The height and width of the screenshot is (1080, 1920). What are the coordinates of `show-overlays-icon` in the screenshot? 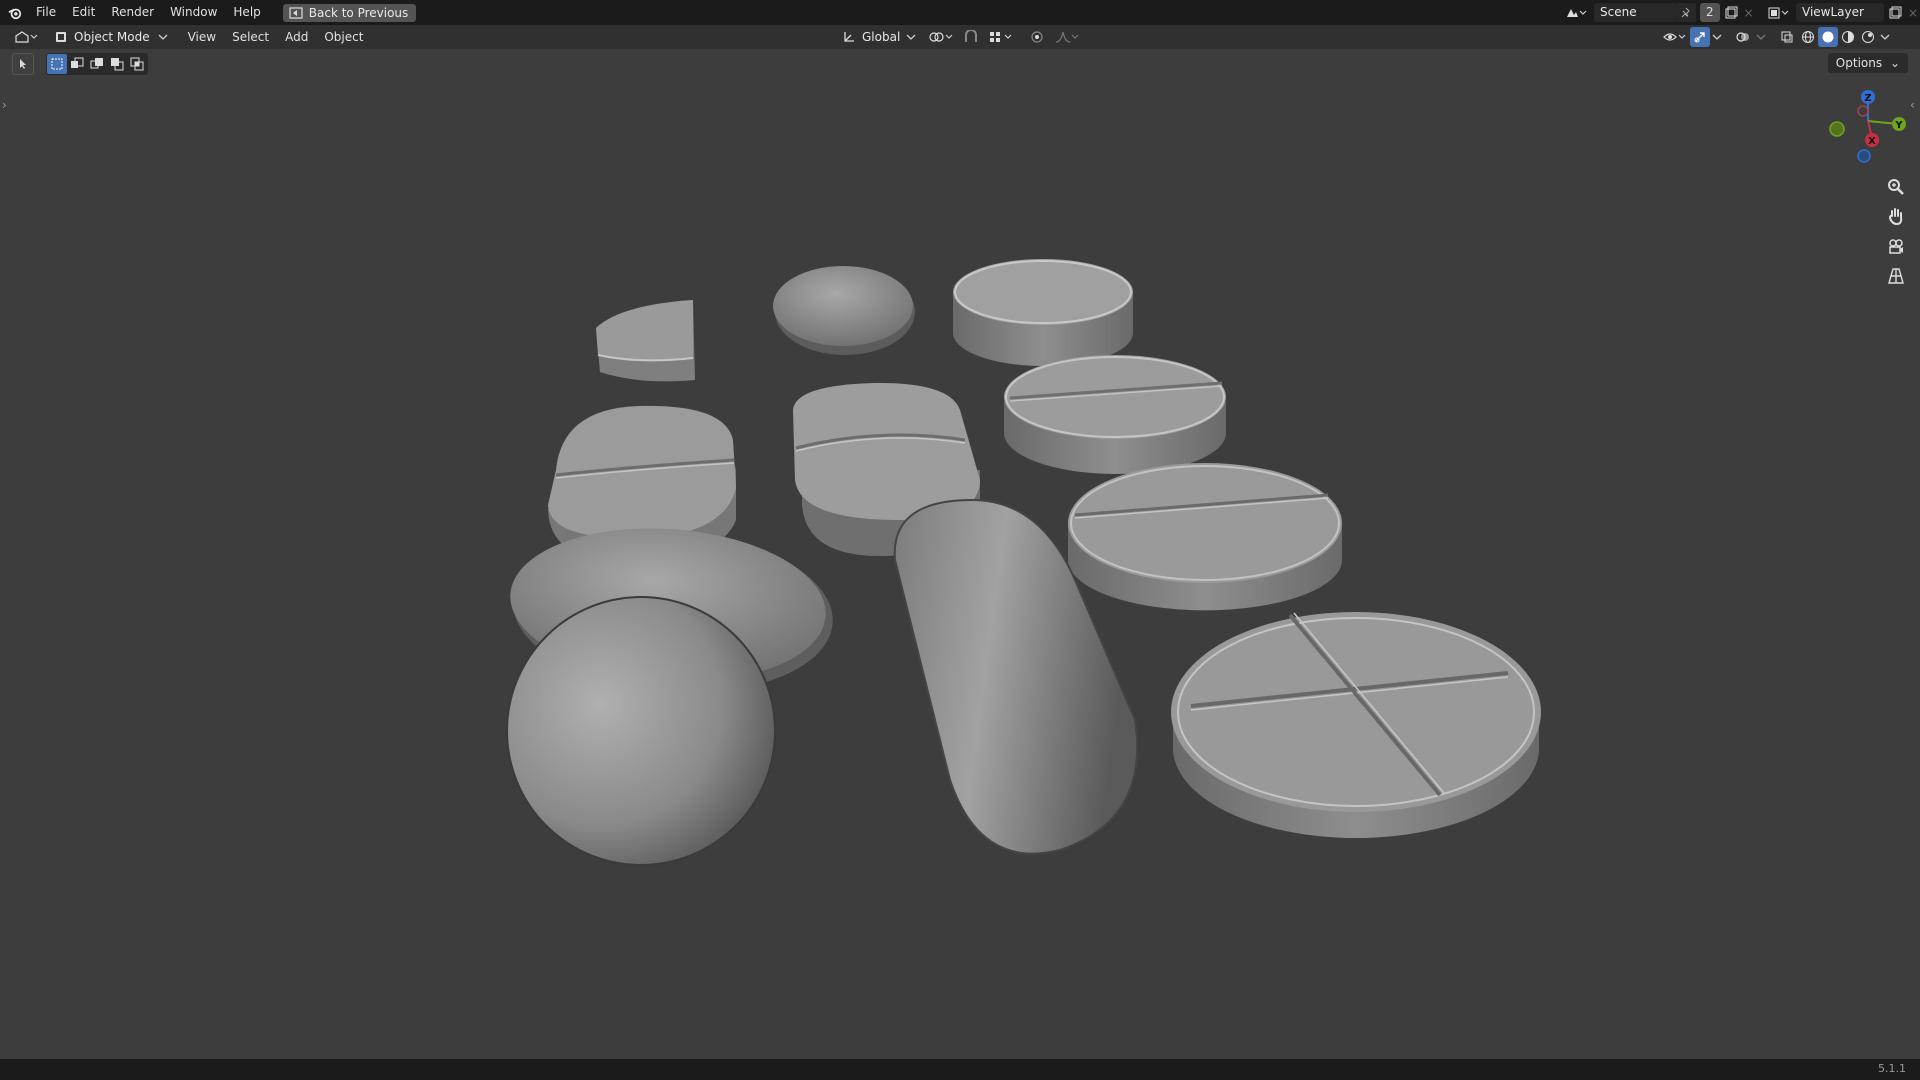 It's located at (1743, 37).